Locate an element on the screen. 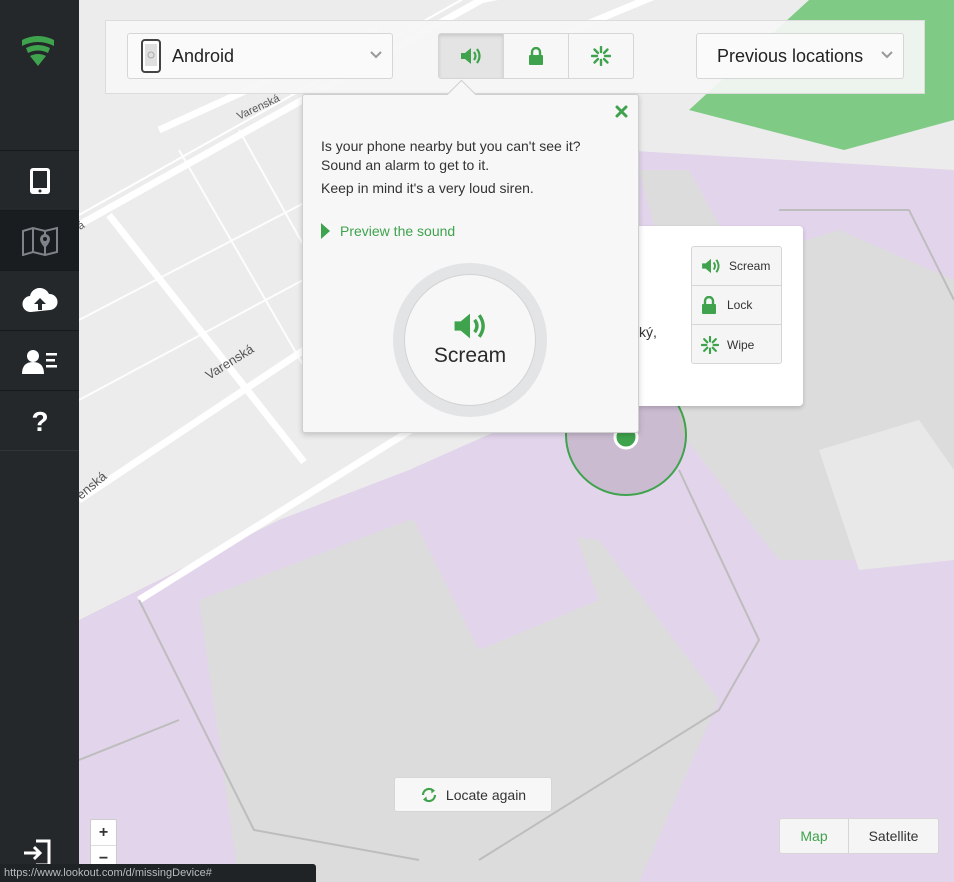 This screenshot has height=882, width=954. top-toolbar: Android Previous locations is located at coordinates (515, 57).